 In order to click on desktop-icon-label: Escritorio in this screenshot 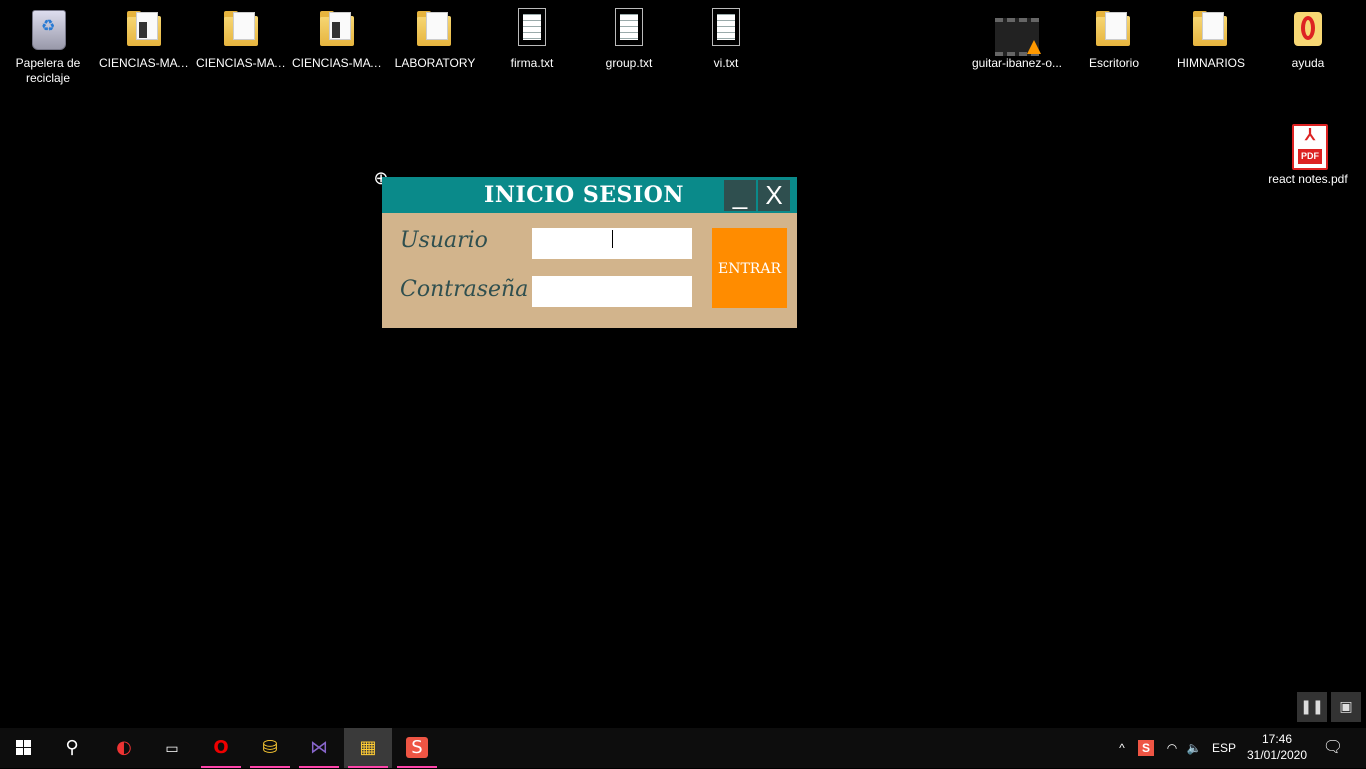, I will do `click(1113, 63)`.